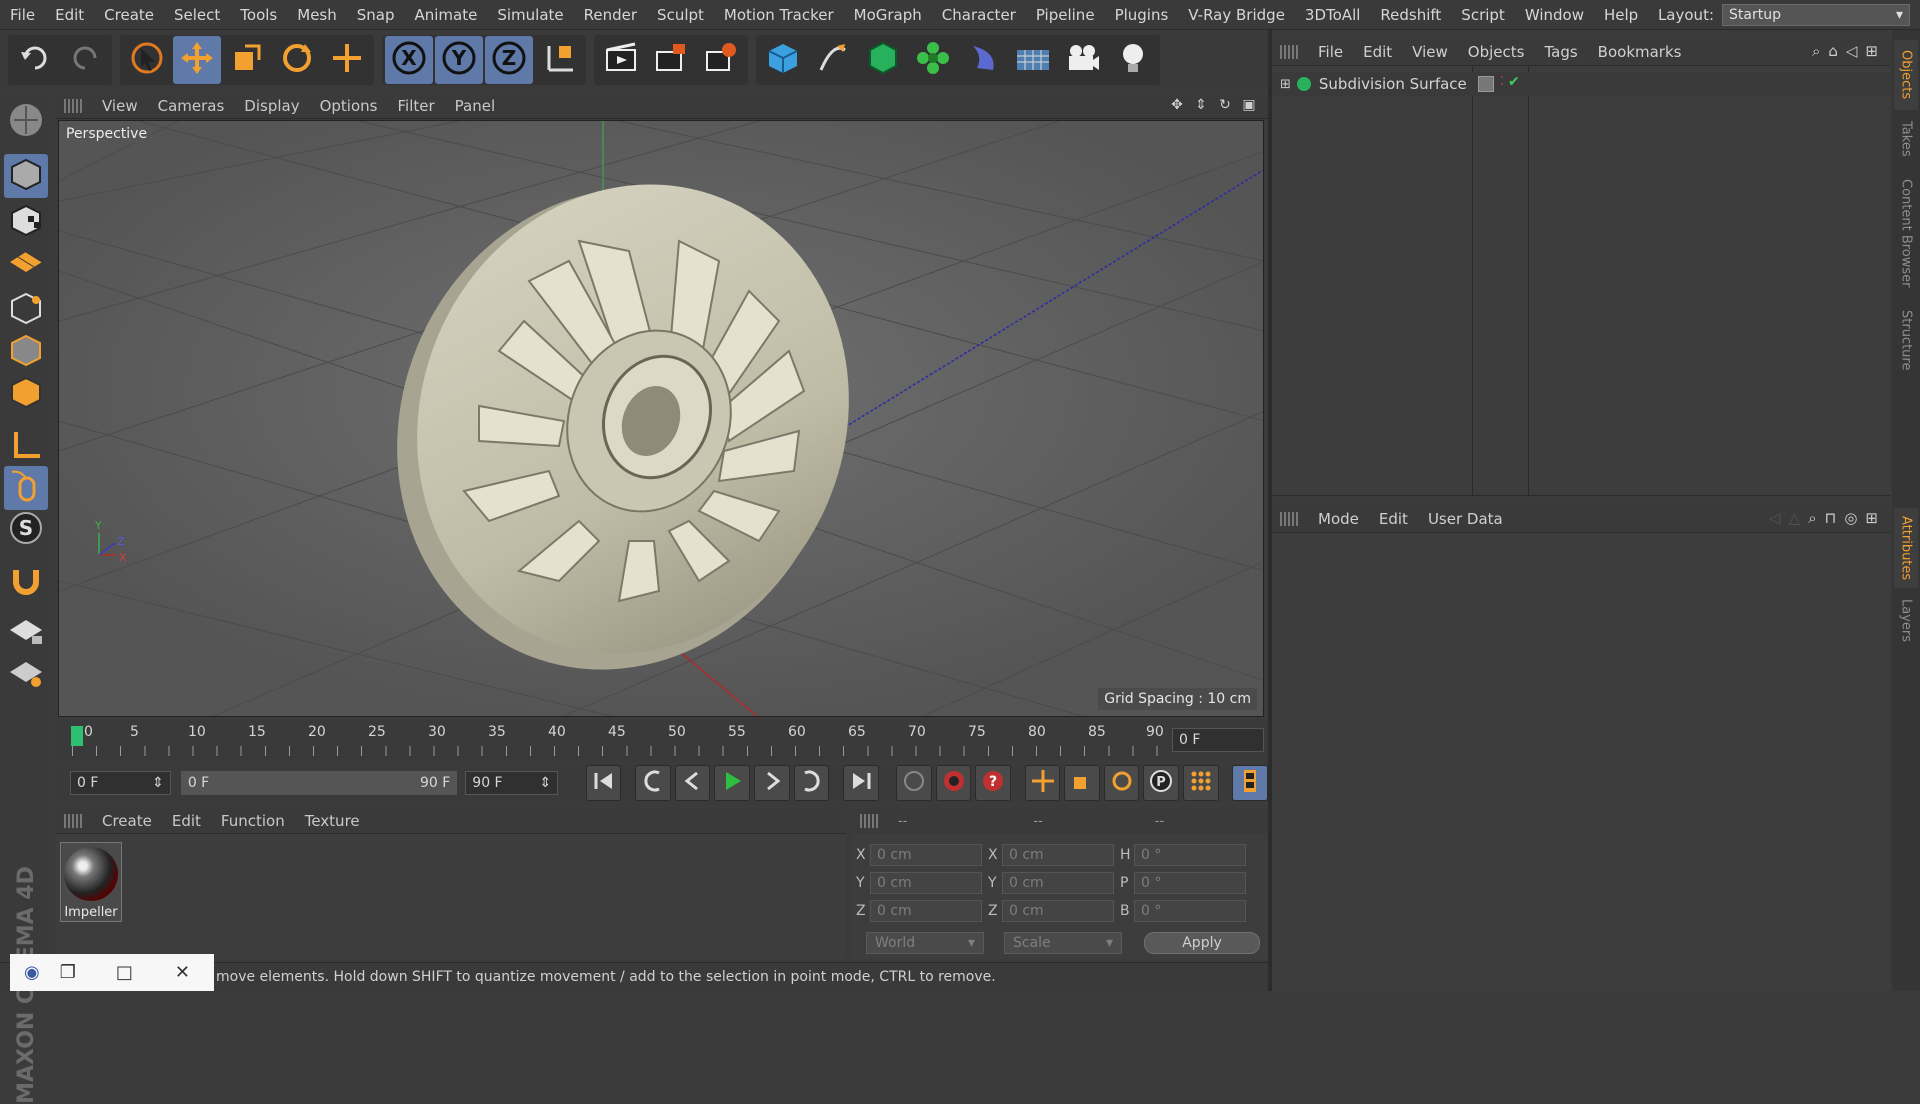 The height and width of the screenshot is (1104, 1920). What do you see at coordinates (1161, 783) in the screenshot?
I see `key-parameter-button: P` at bounding box center [1161, 783].